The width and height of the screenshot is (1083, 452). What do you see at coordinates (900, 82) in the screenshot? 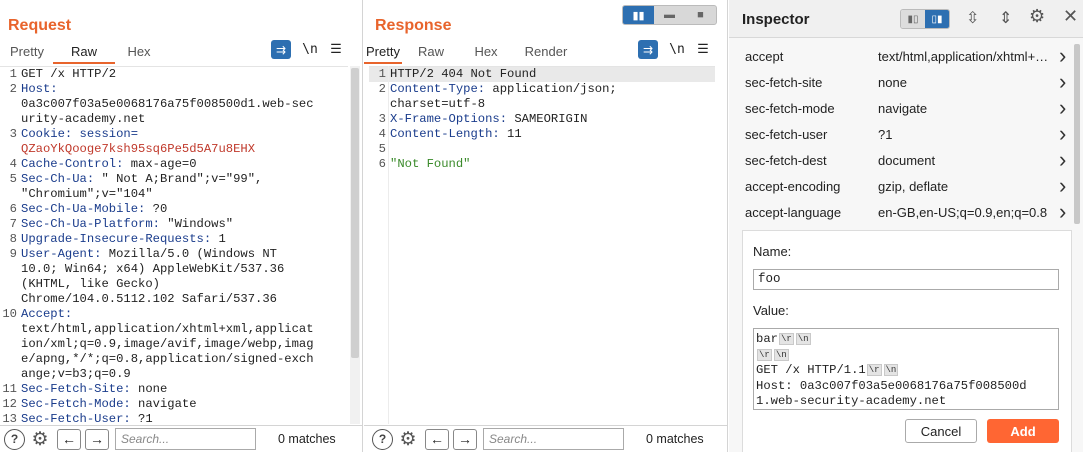
I see `header-row: sec-fetch-site none ›` at bounding box center [900, 82].